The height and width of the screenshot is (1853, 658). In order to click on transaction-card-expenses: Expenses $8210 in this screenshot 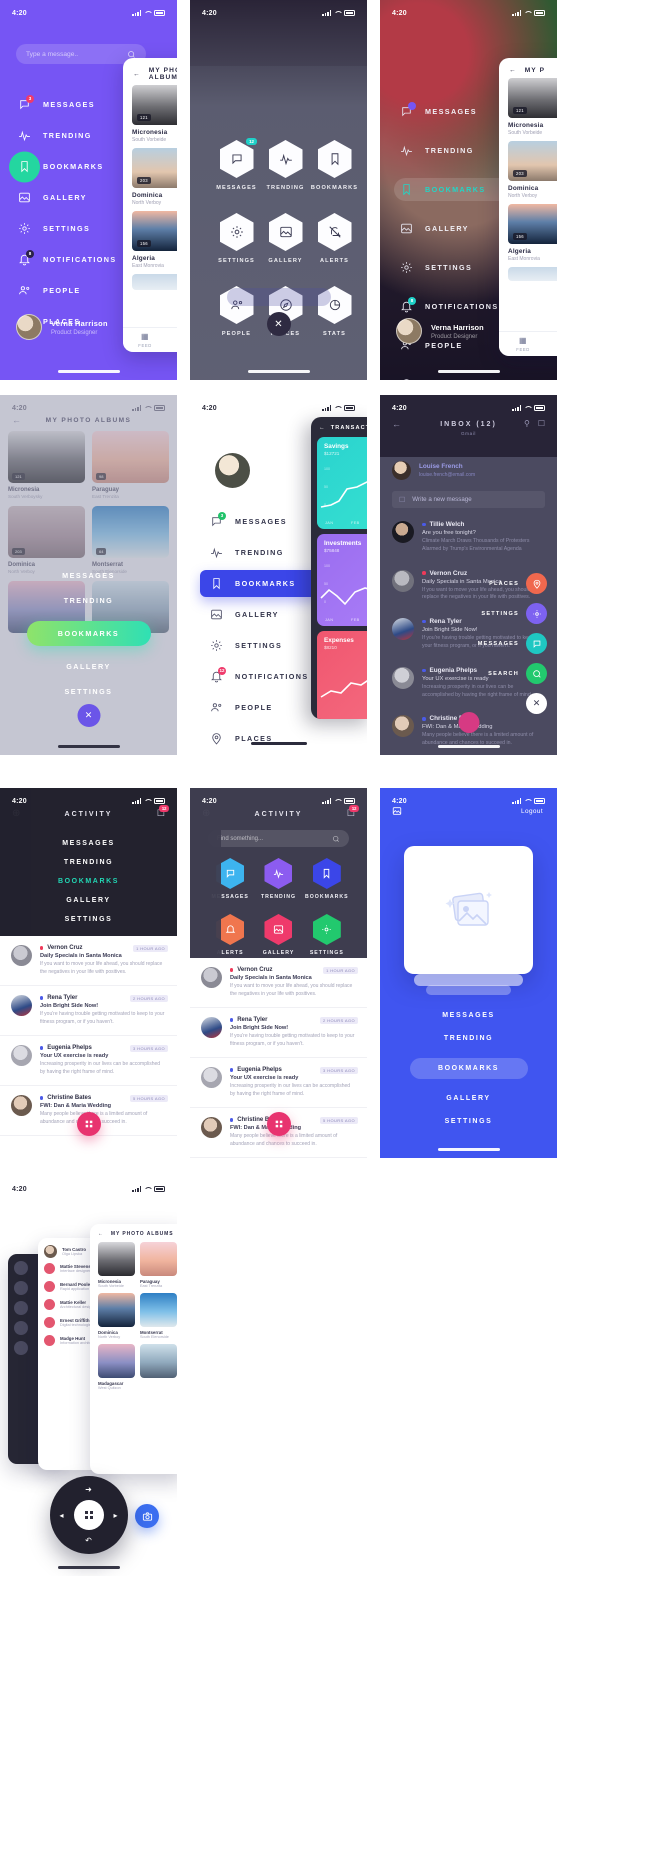, I will do `click(342, 675)`.